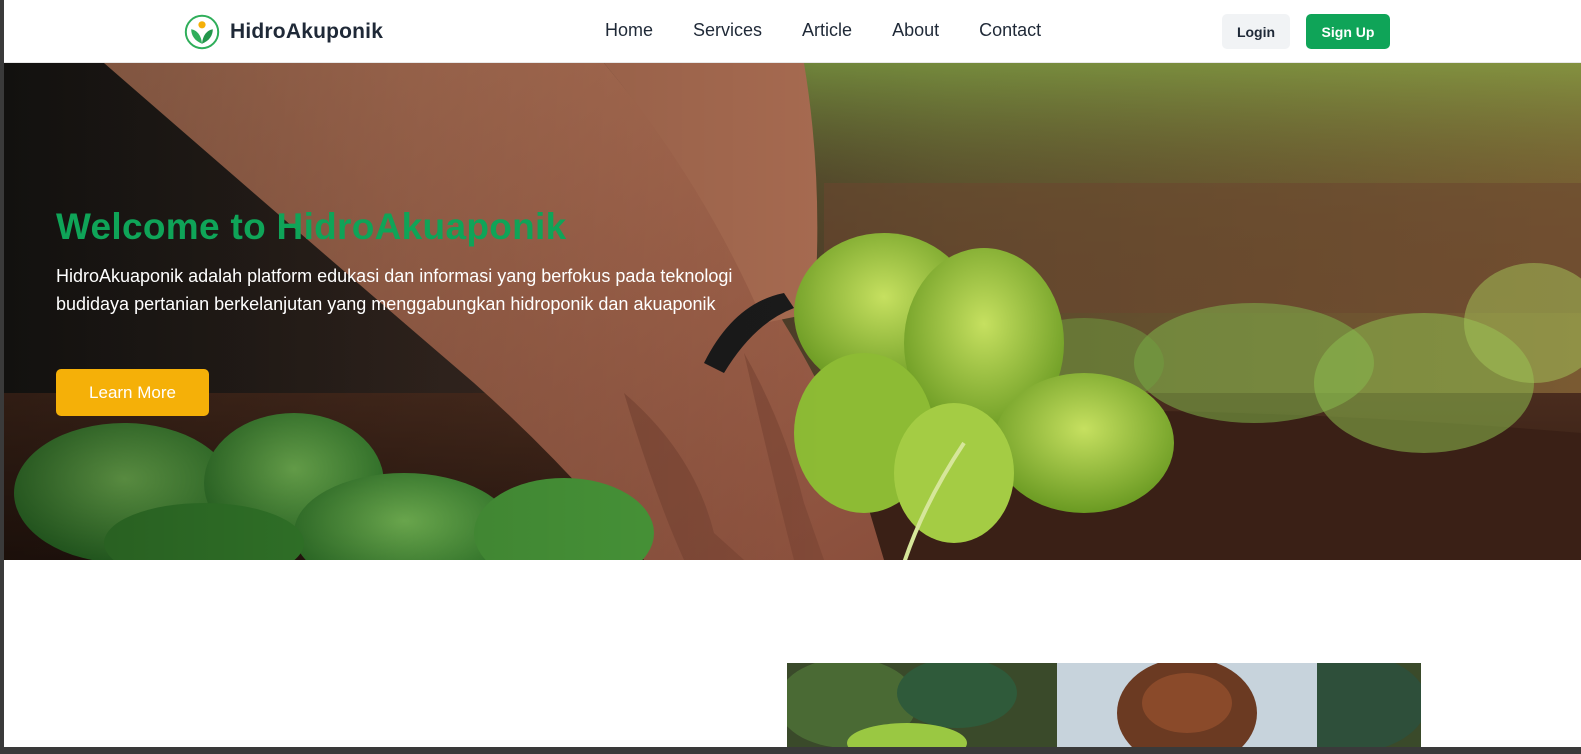 The image size is (1581, 754). I want to click on nav-about: About, so click(915, 30).